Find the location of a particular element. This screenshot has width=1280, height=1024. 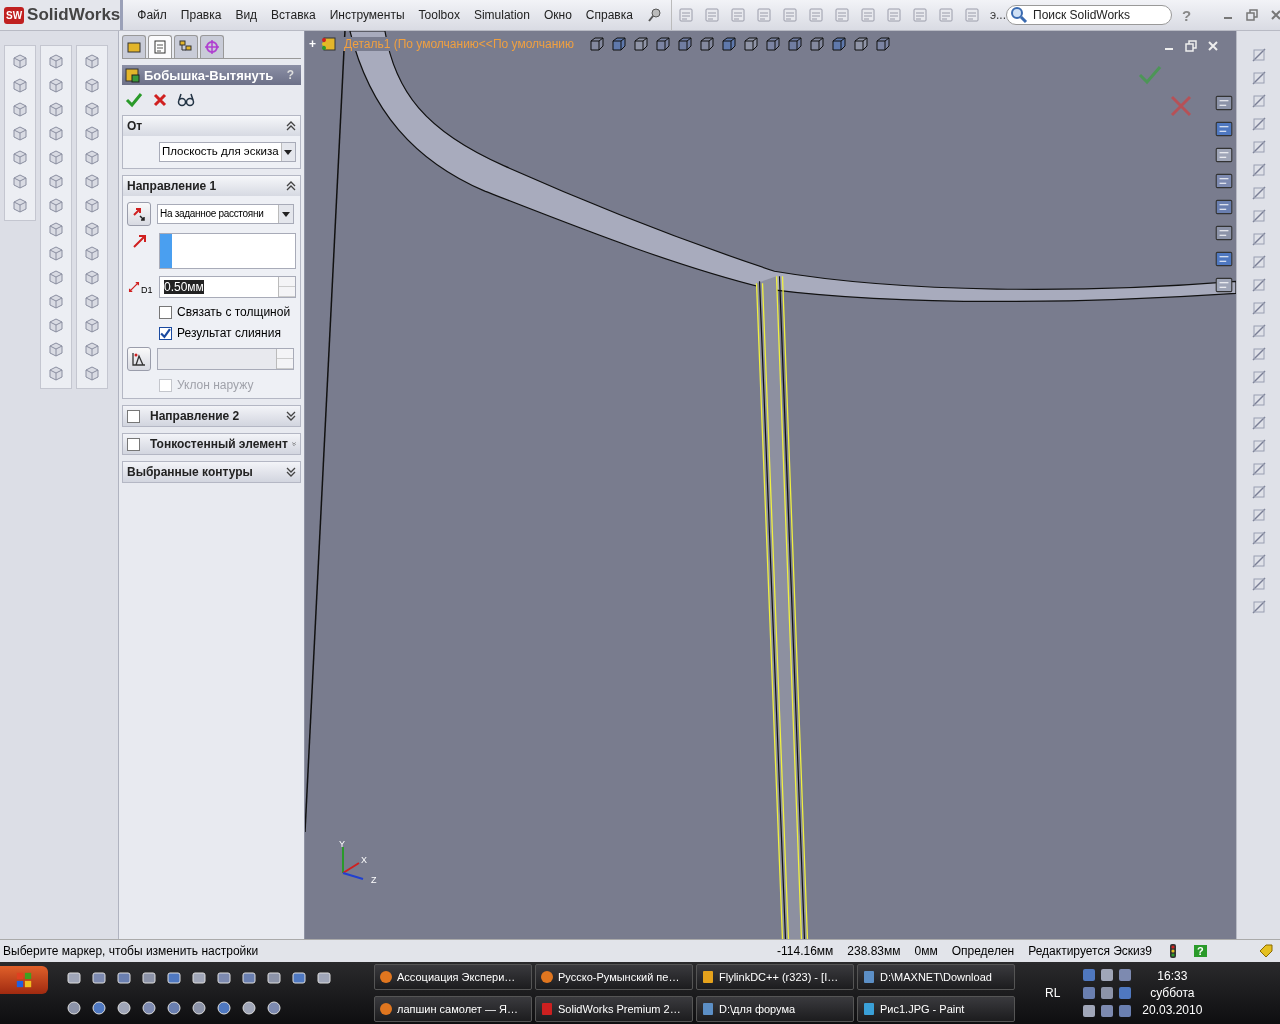

checkbox-label: Результат слияния is located at coordinates (229, 333).